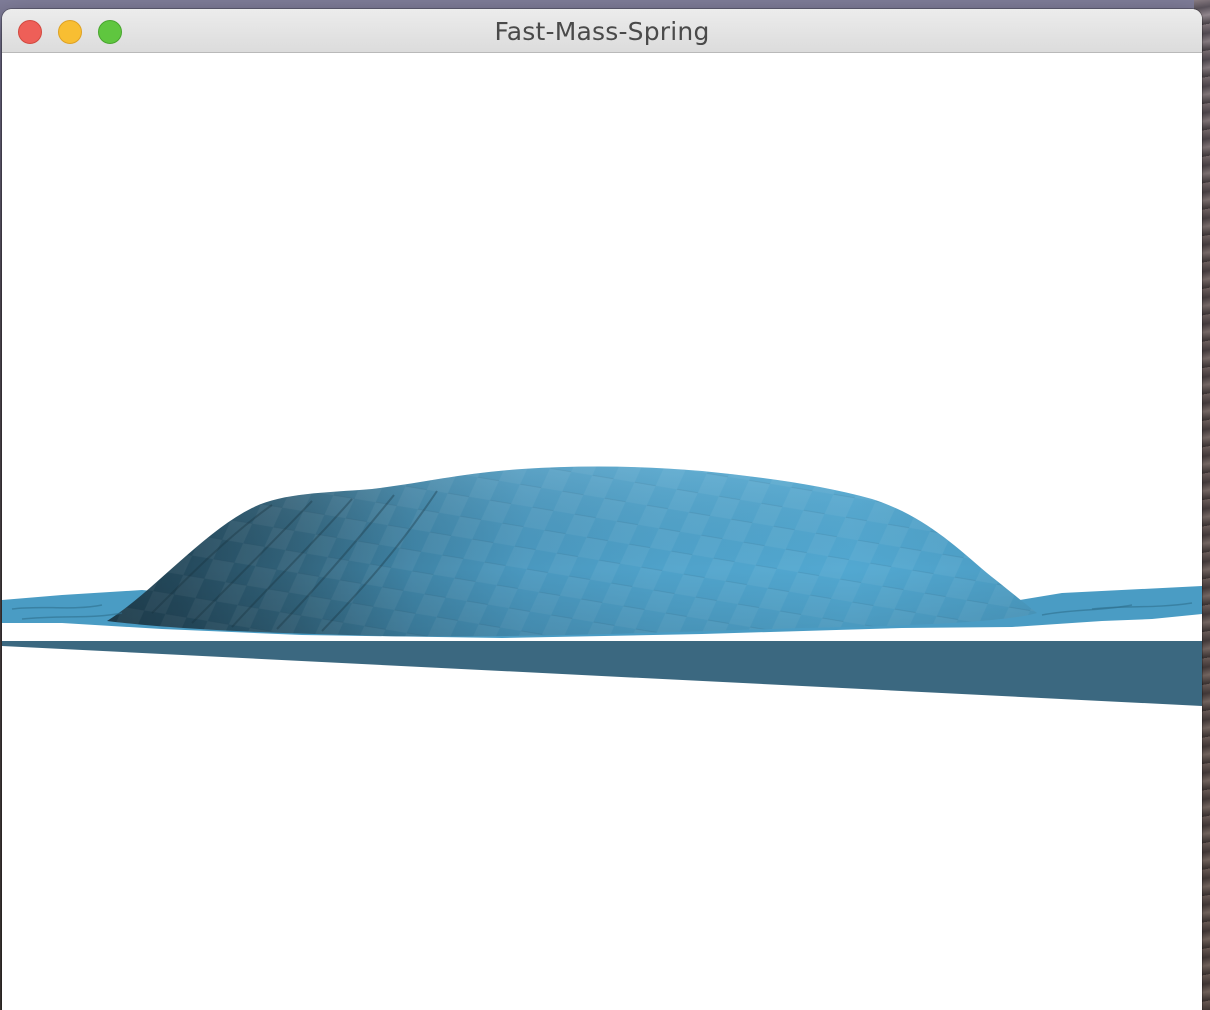  What do you see at coordinates (602, 673) in the screenshot?
I see `ground-plane-side` at bounding box center [602, 673].